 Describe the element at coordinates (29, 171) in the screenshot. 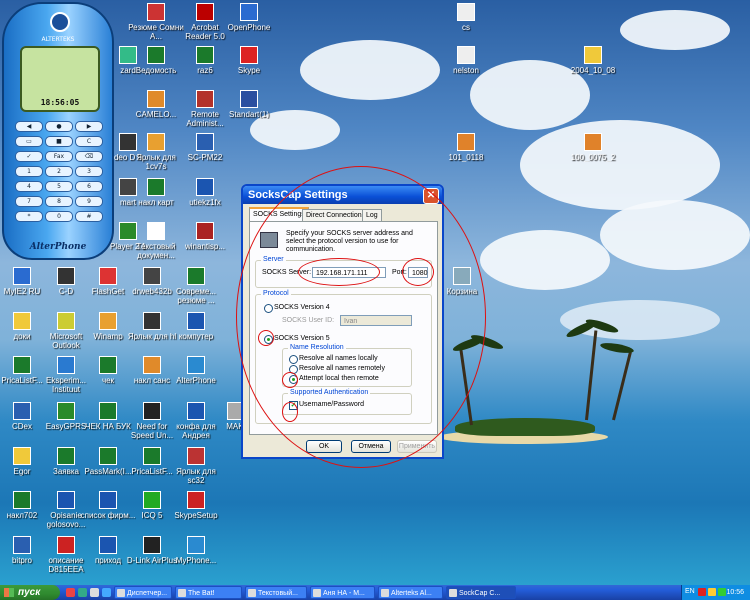

I see `phone-key: 1` at that location.